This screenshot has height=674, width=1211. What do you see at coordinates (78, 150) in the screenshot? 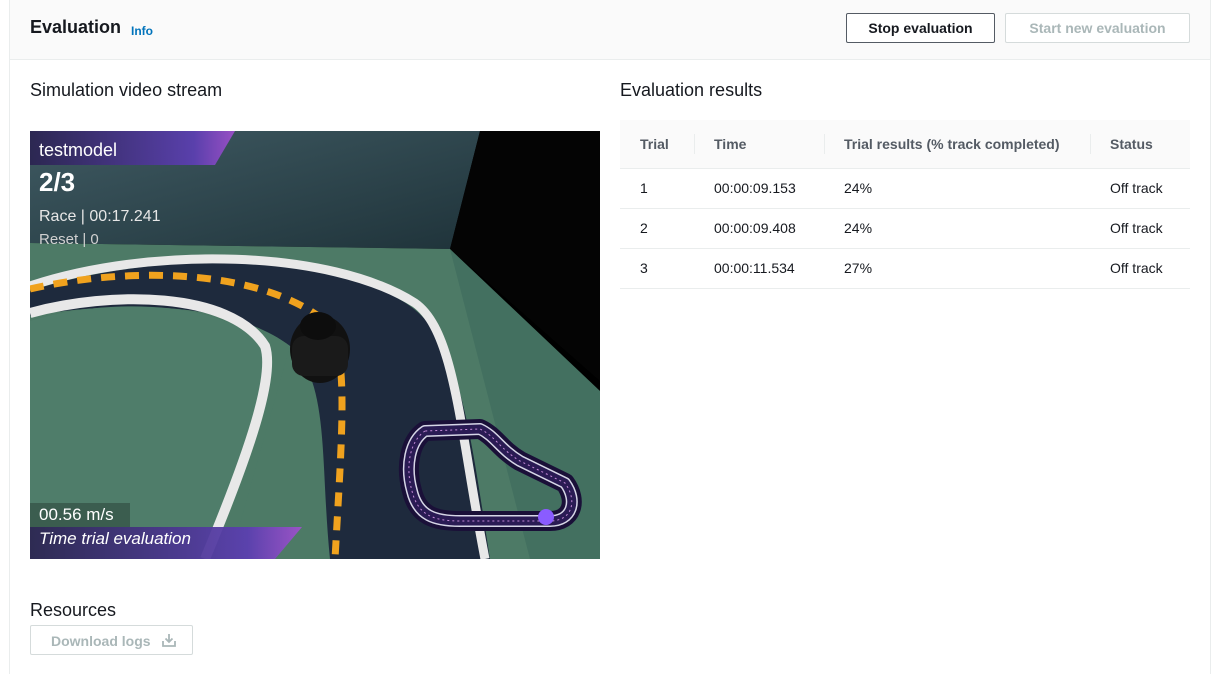
I see `overlay-model-name: testmodel` at bounding box center [78, 150].